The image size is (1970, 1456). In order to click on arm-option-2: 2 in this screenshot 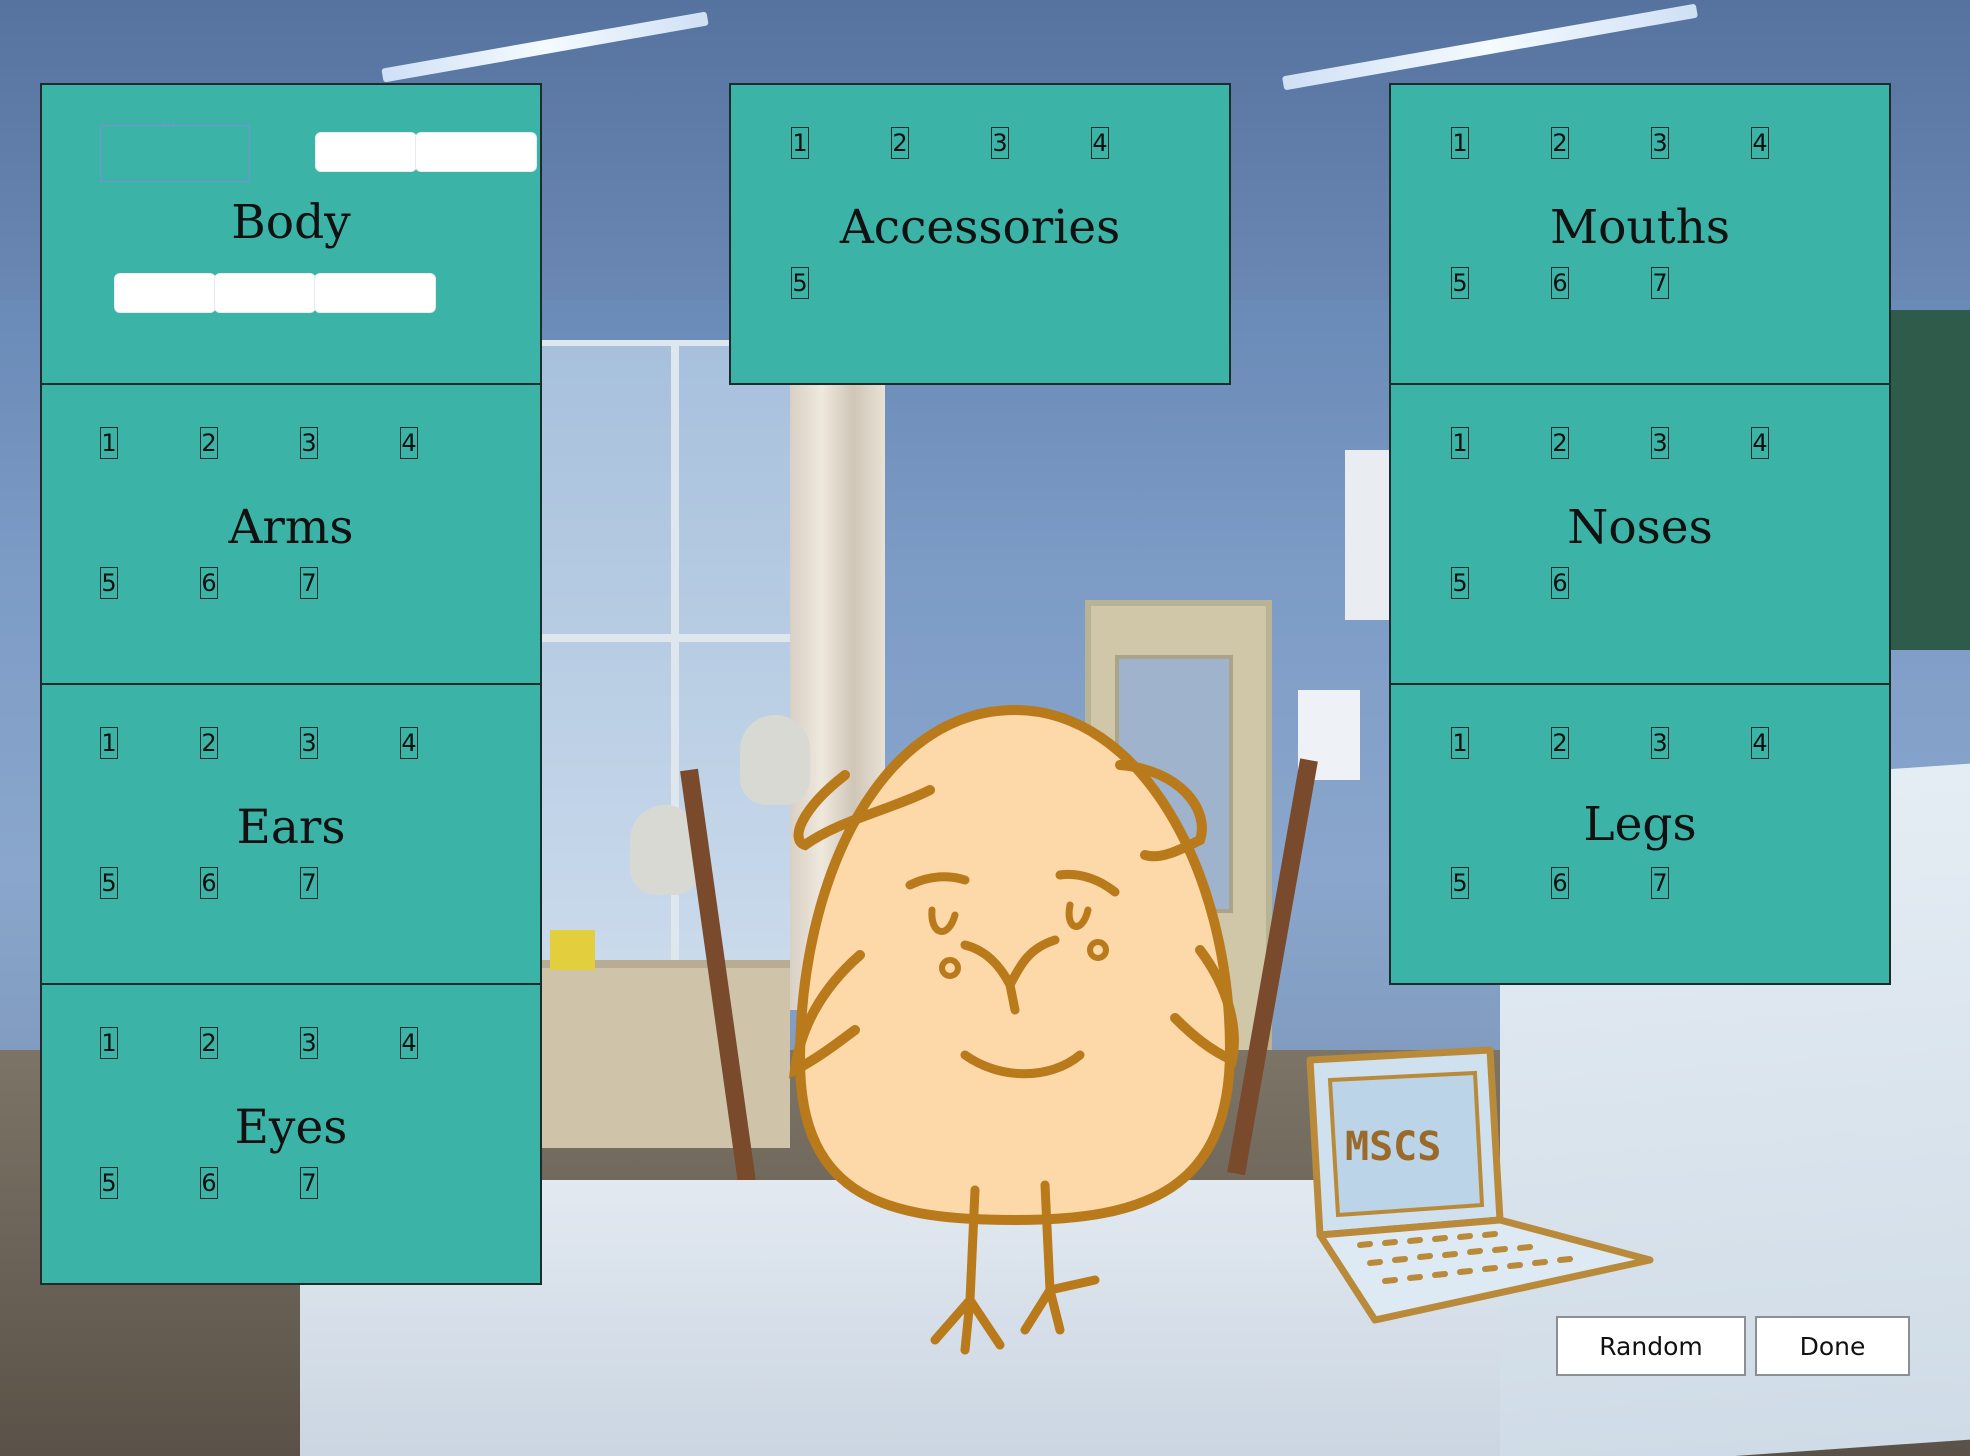, I will do `click(209, 443)`.